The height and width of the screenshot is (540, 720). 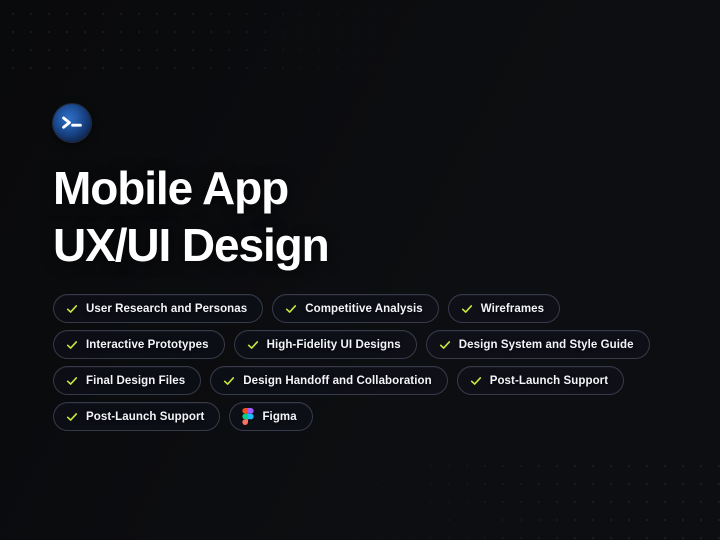 What do you see at coordinates (167, 308) in the screenshot?
I see `tag-label: User Research and Personas` at bounding box center [167, 308].